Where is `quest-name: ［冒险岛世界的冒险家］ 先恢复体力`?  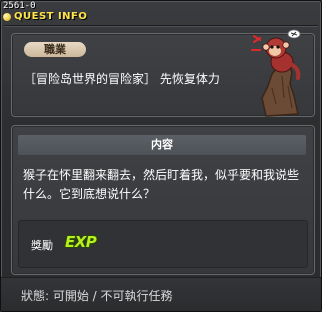 quest-name: ［冒险岛世界的冒险家］ 先恢复体力 is located at coordinates (122, 79).